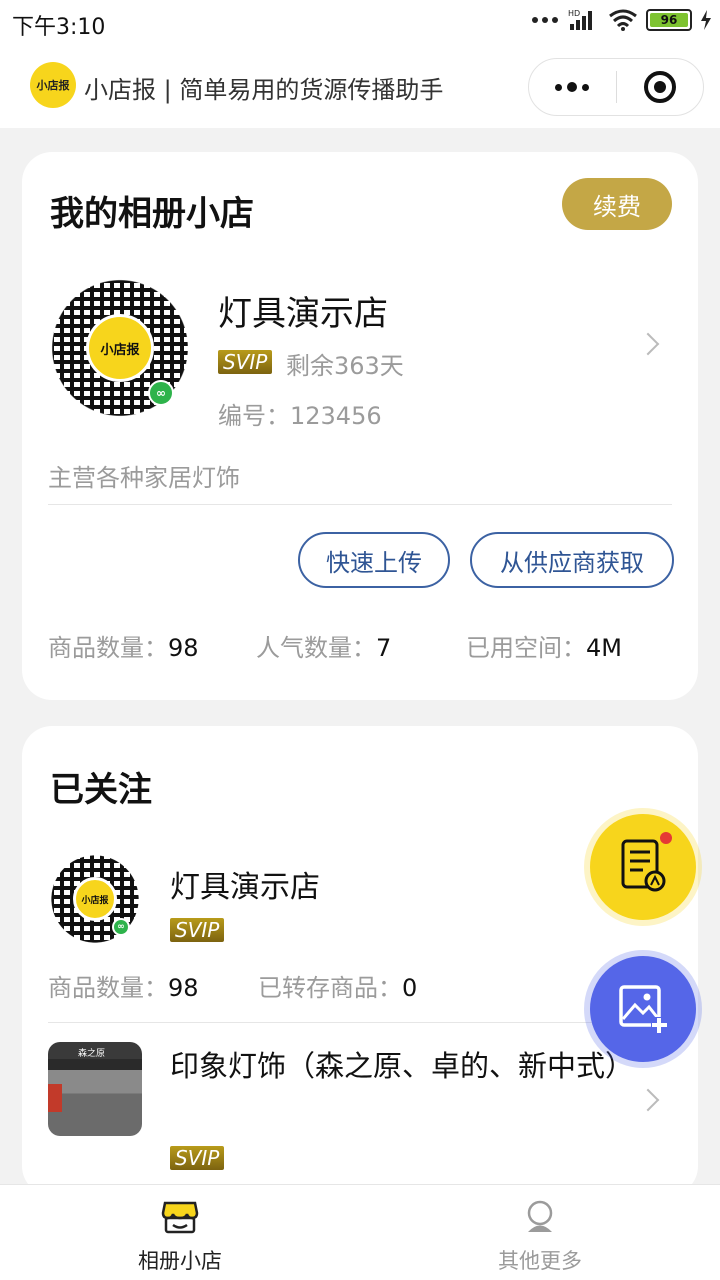 This screenshot has height=1280, width=720. Describe the element at coordinates (245, 887) in the screenshot. I see `followed-shop-name: 灯具演示店` at that location.